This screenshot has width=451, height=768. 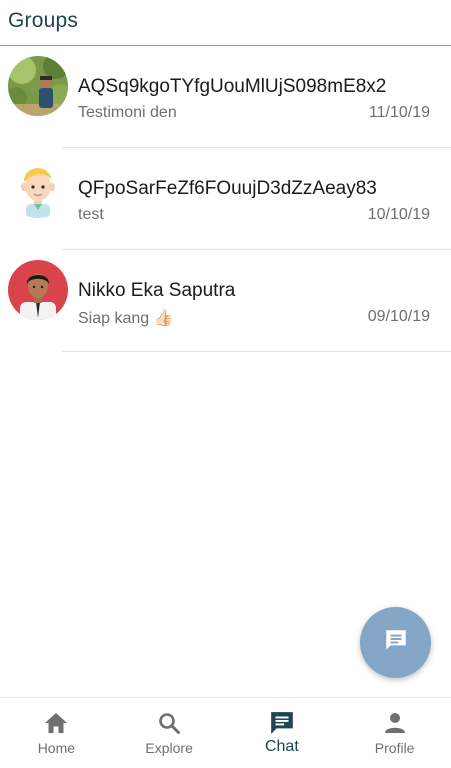 I want to click on new-chat-button, so click(x=395, y=642).